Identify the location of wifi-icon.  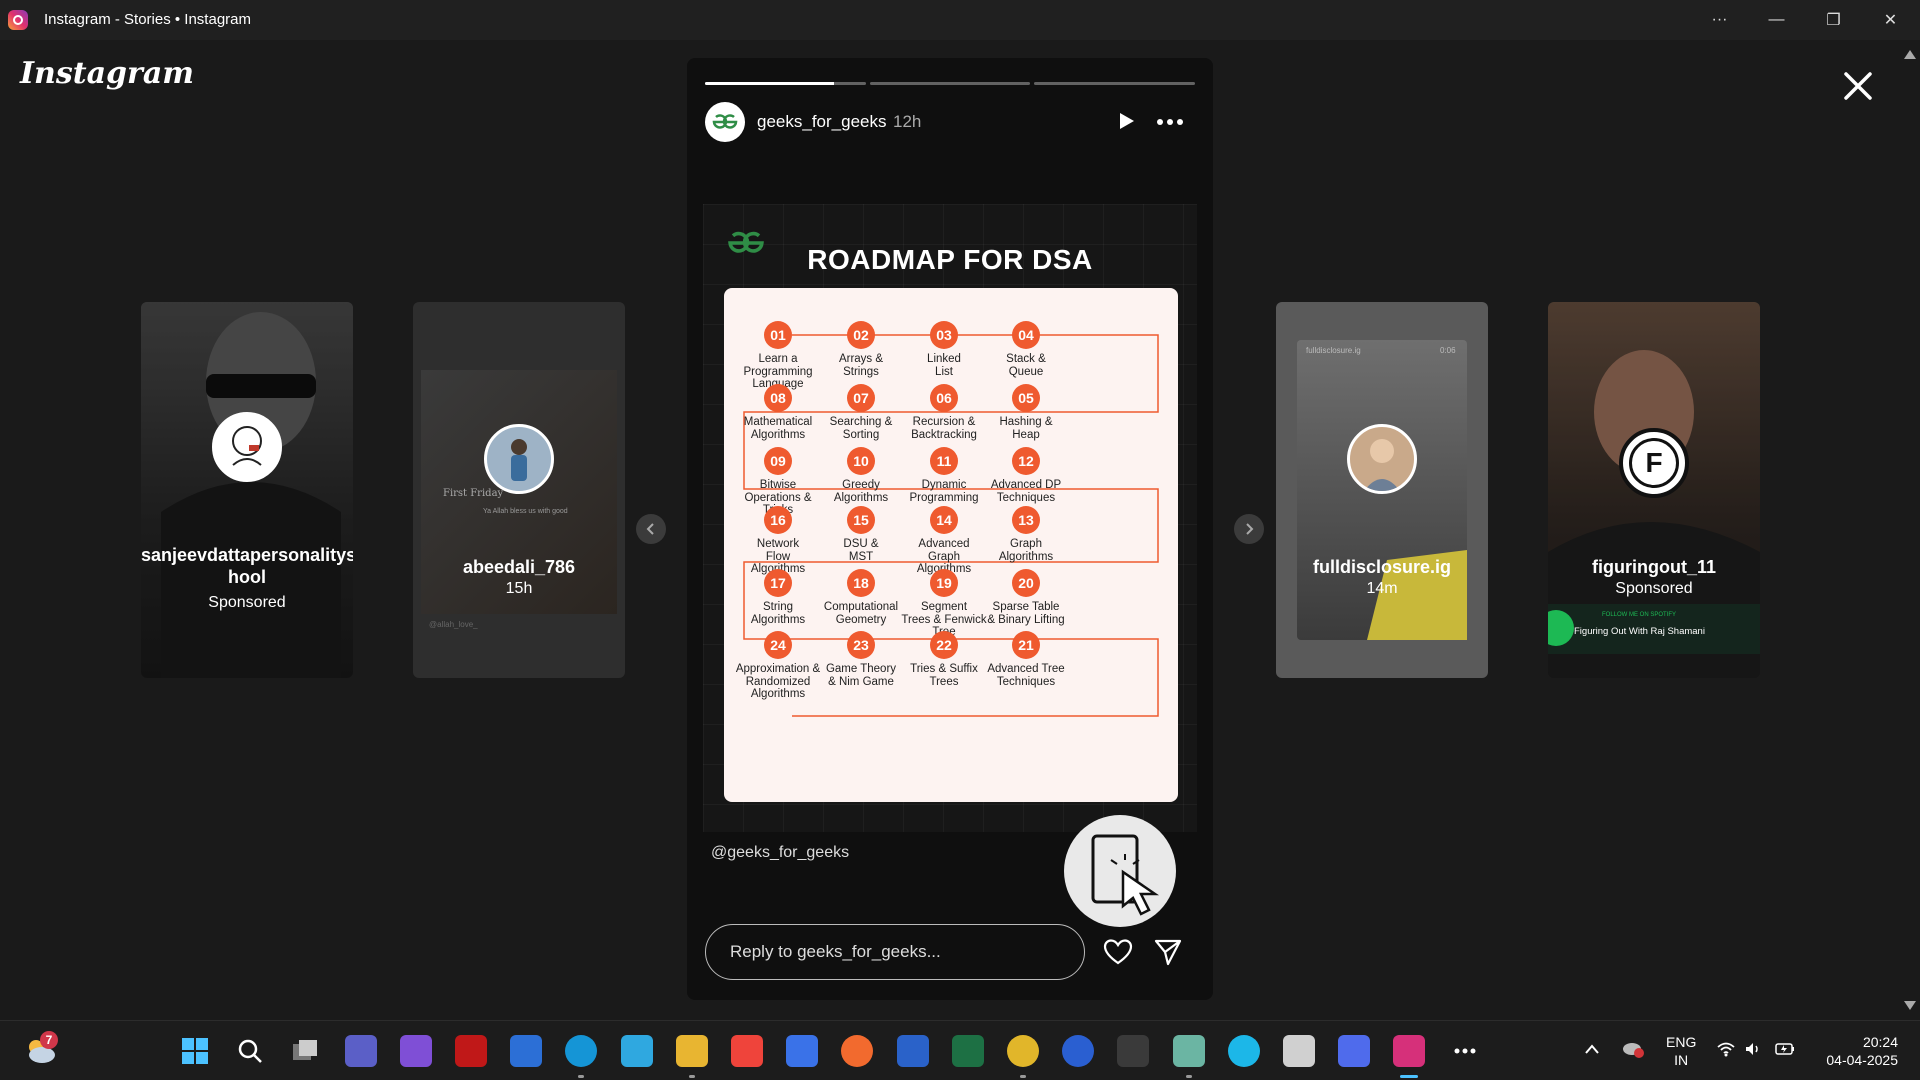
(1726, 1049).